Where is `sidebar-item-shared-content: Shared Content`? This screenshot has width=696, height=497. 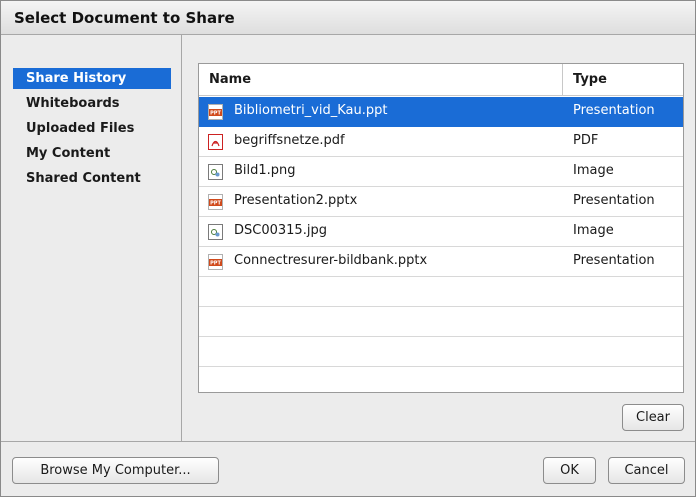
sidebar-item-shared-content: Shared Content is located at coordinates (92, 178).